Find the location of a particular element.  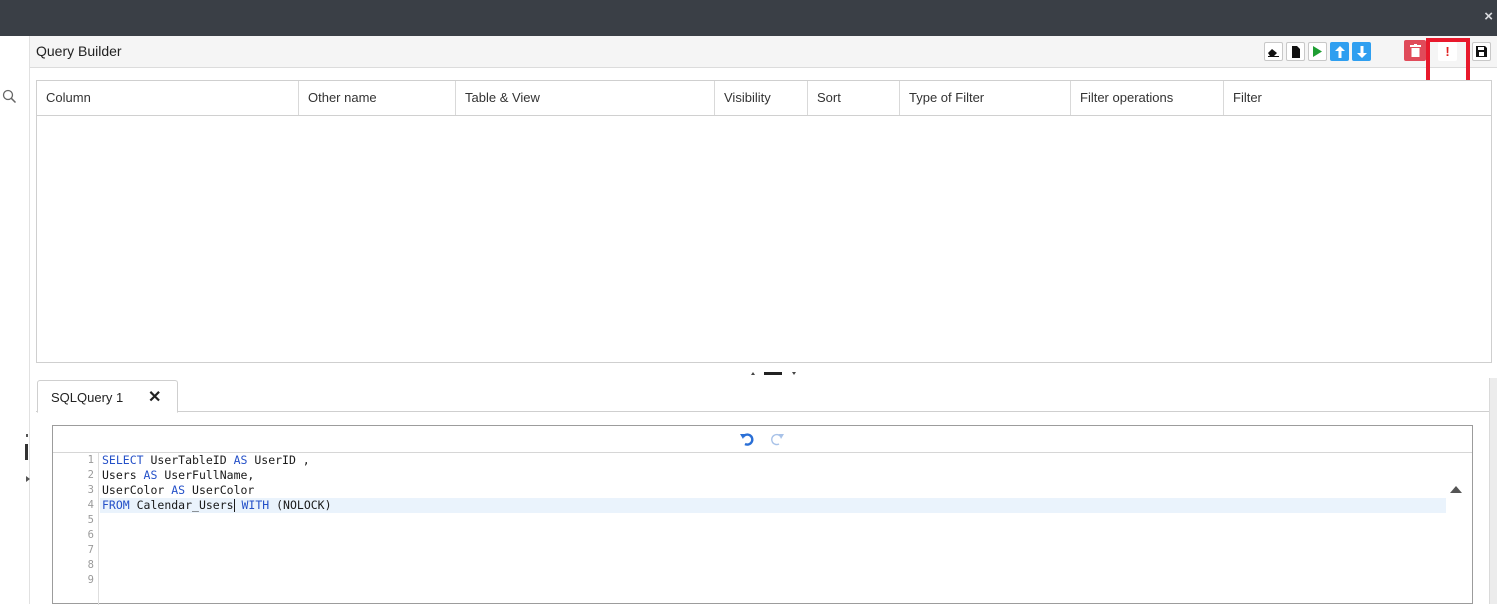

code-text: (NOLOCK) is located at coordinates (300, 505).